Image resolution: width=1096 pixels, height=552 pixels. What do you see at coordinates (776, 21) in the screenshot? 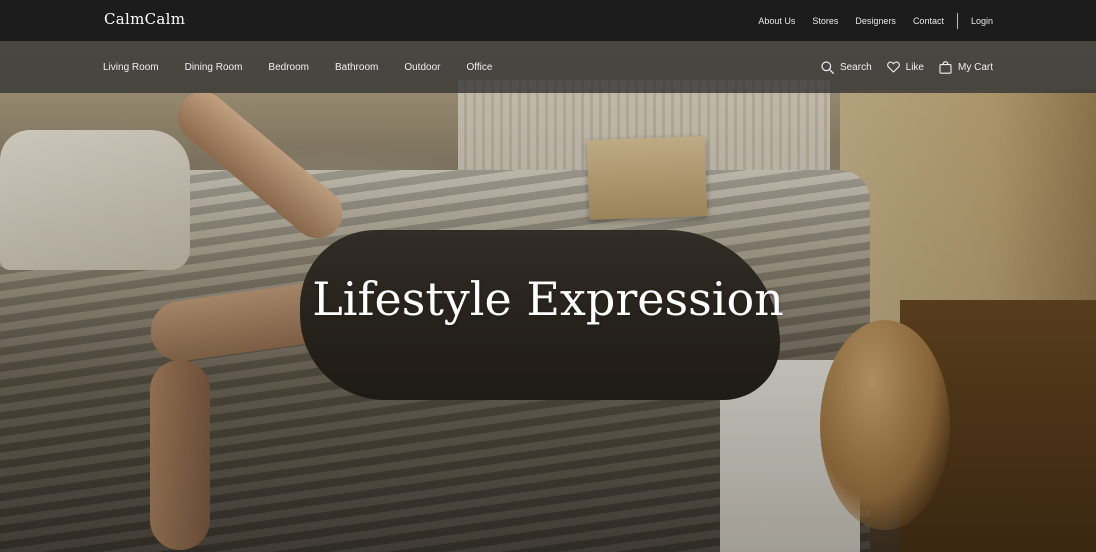
I see `nav-link-about-us: About Us` at bounding box center [776, 21].